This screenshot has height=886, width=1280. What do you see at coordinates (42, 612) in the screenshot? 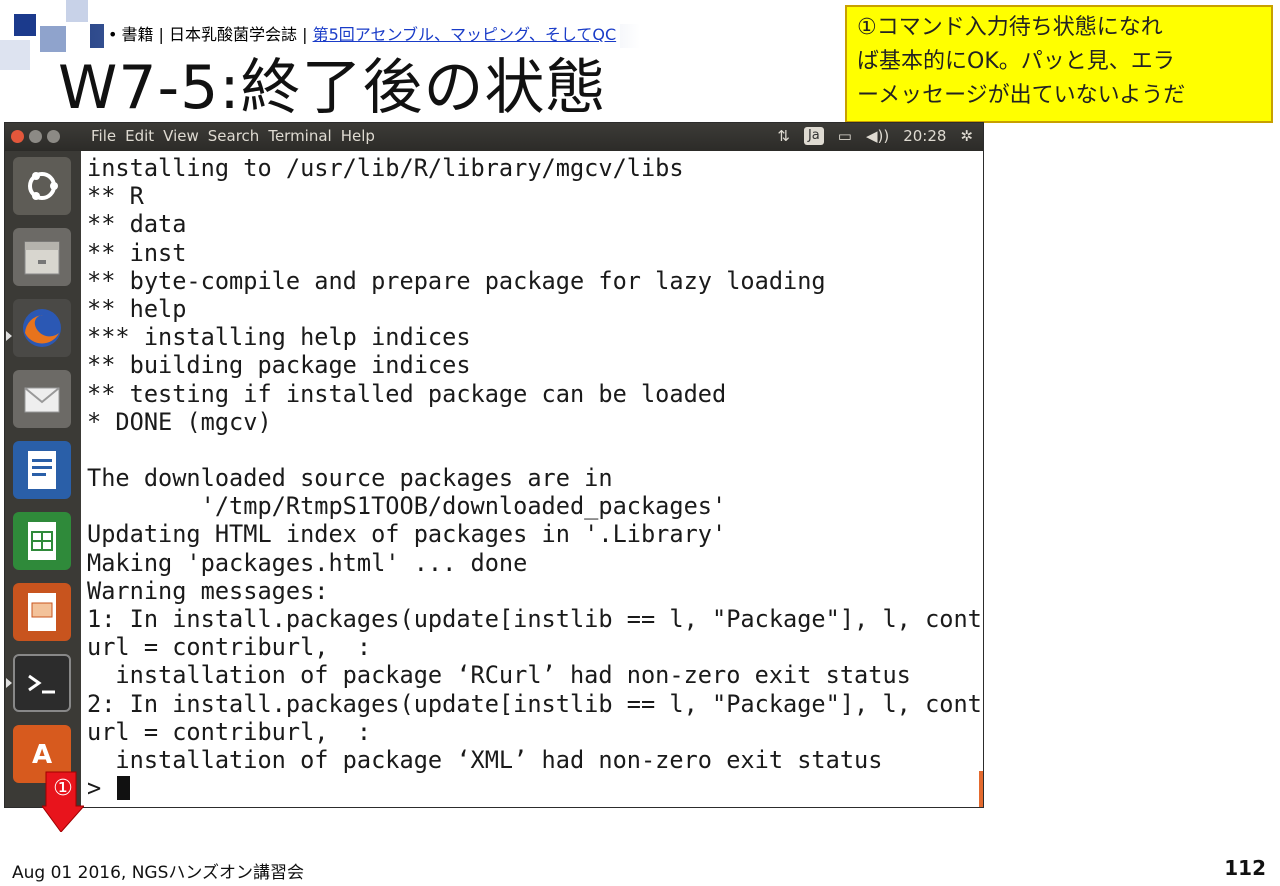
I see `impress-icon` at bounding box center [42, 612].